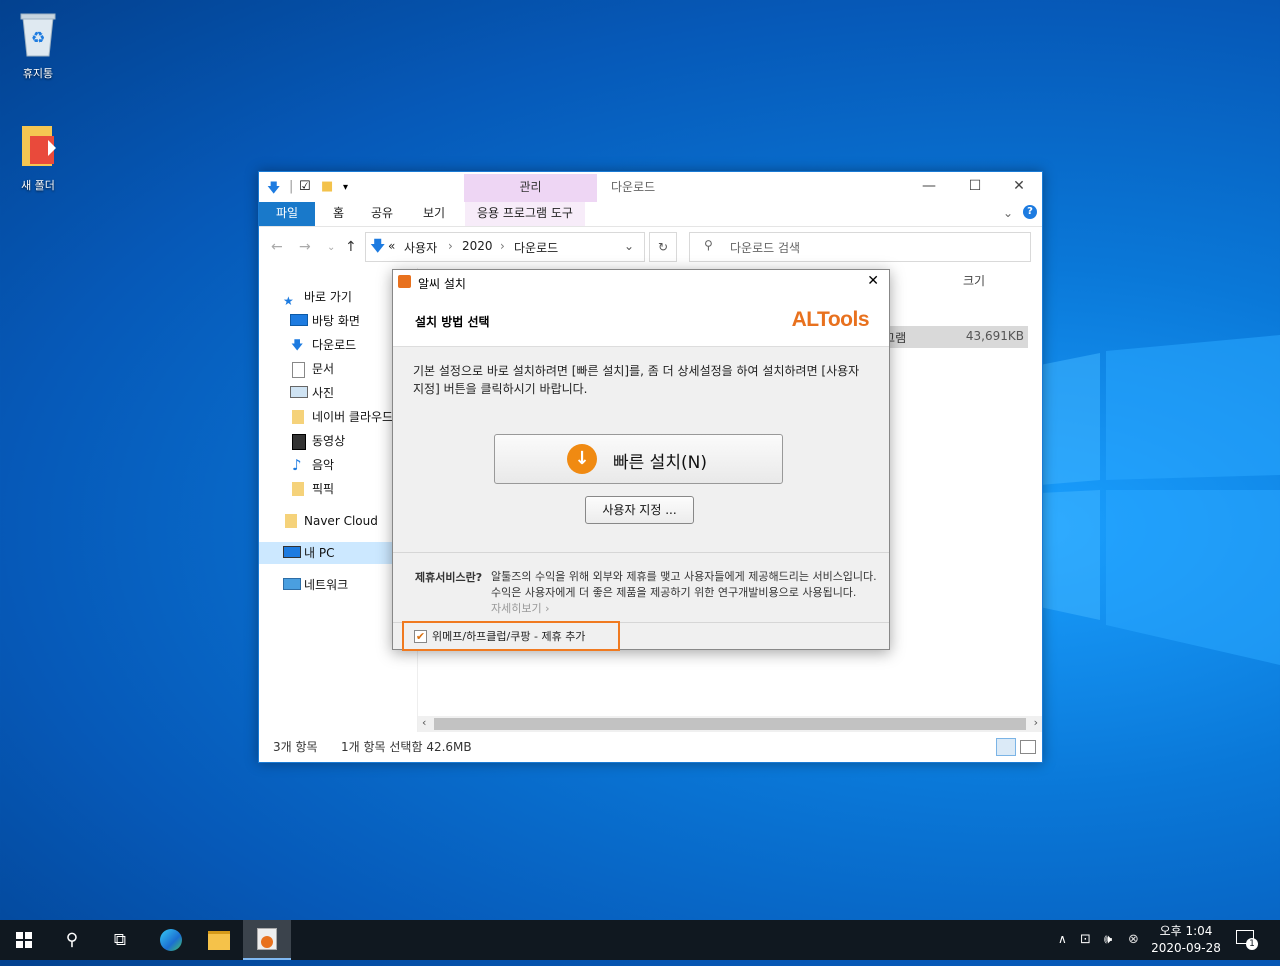  What do you see at coordinates (267, 940) in the screenshot?
I see `alsee-installer-taskbar-button` at bounding box center [267, 940].